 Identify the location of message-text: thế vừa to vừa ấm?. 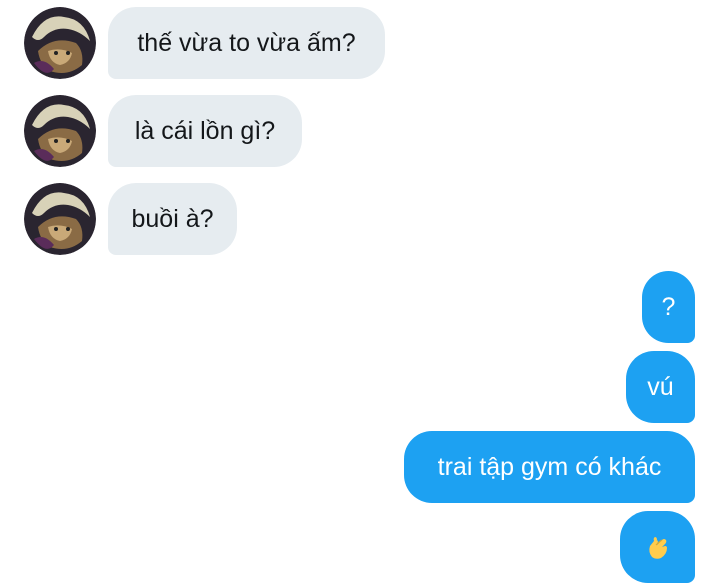
(246, 43).